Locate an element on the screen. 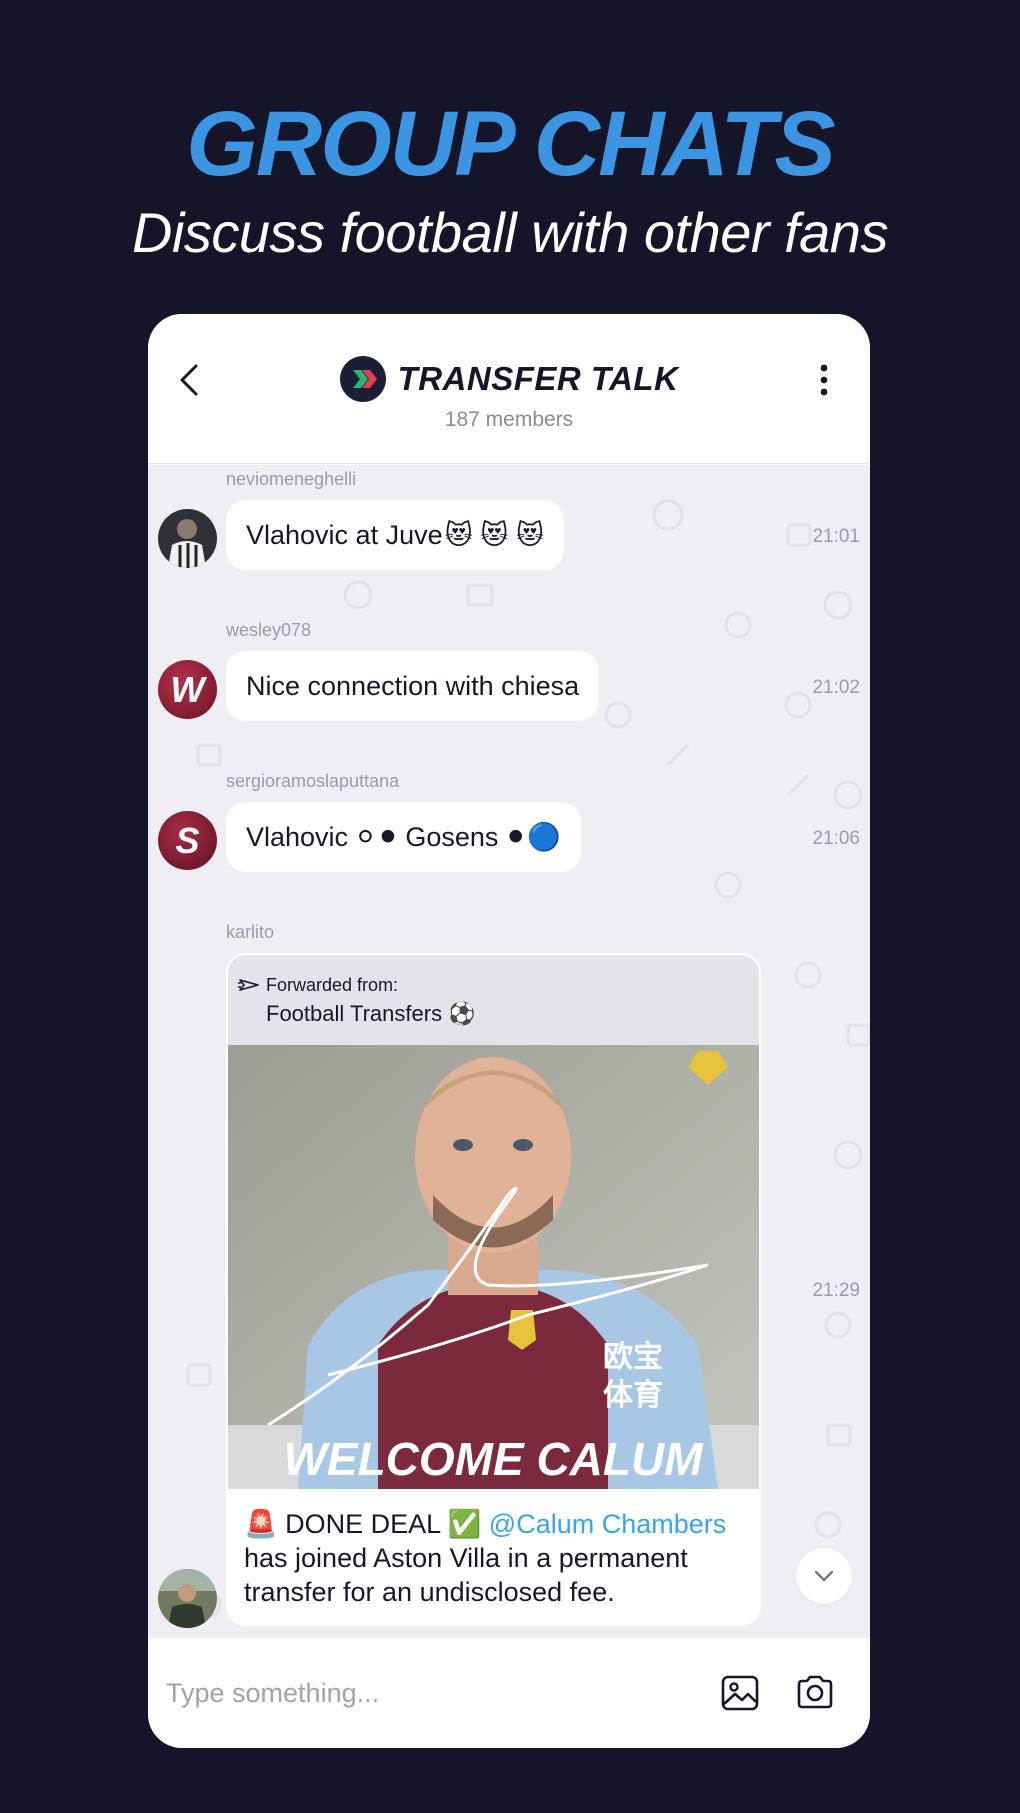 This screenshot has width=1020, height=1813. mention-link: @Calum Chambers is located at coordinates (607, 1524).